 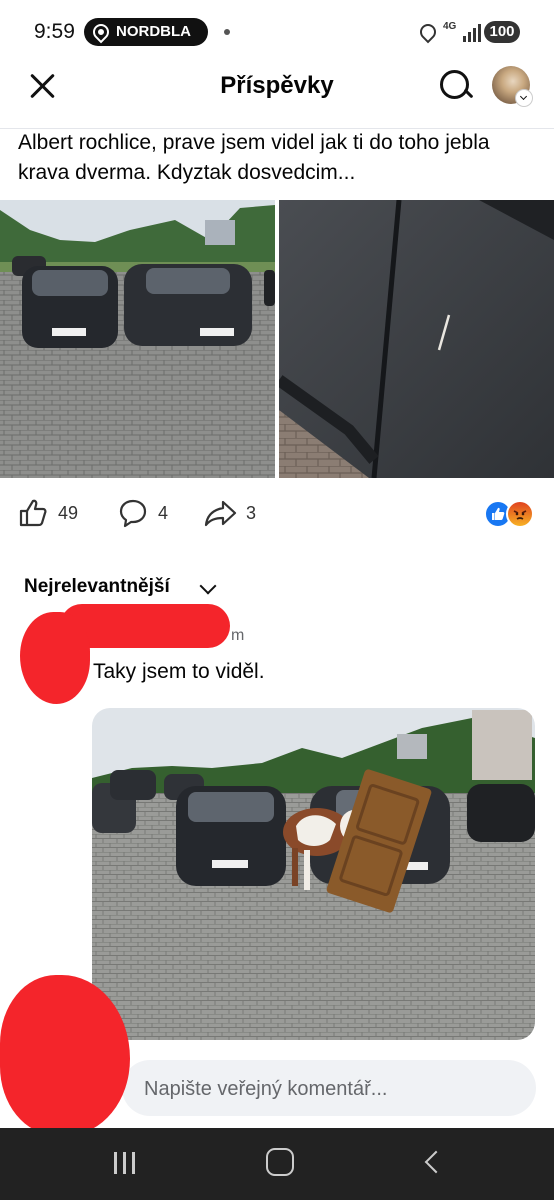 What do you see at coordinates (280, 1162) in the screenshot?
I see `home-icon` at bounding box center [280, 1162].